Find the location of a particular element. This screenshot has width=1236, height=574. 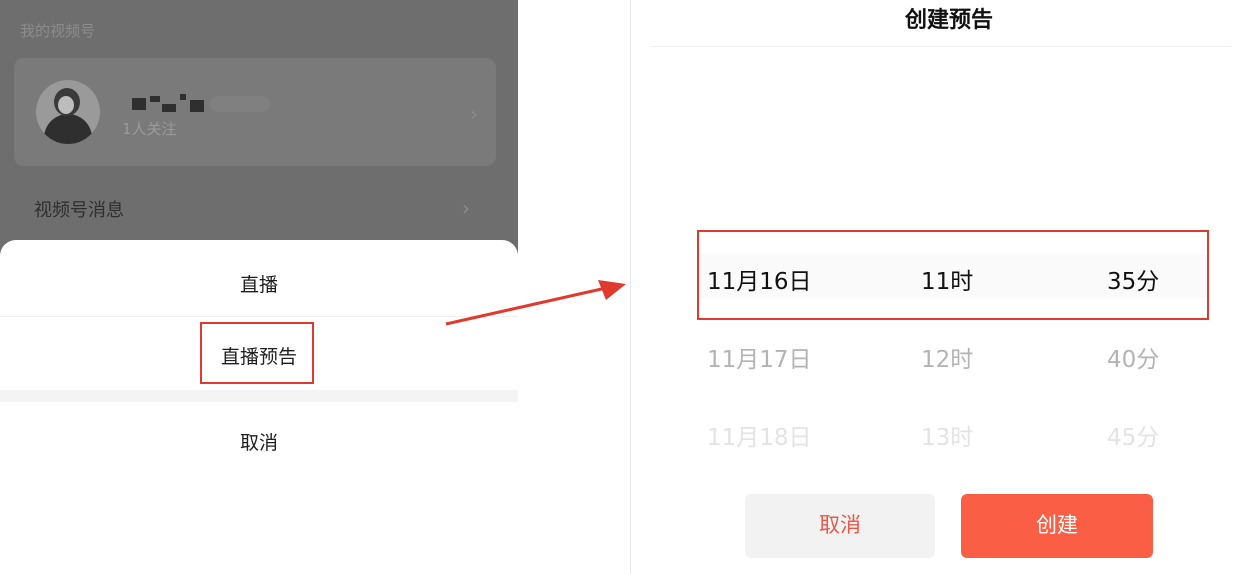

arrow-icon is located at coordinates (535, 303).